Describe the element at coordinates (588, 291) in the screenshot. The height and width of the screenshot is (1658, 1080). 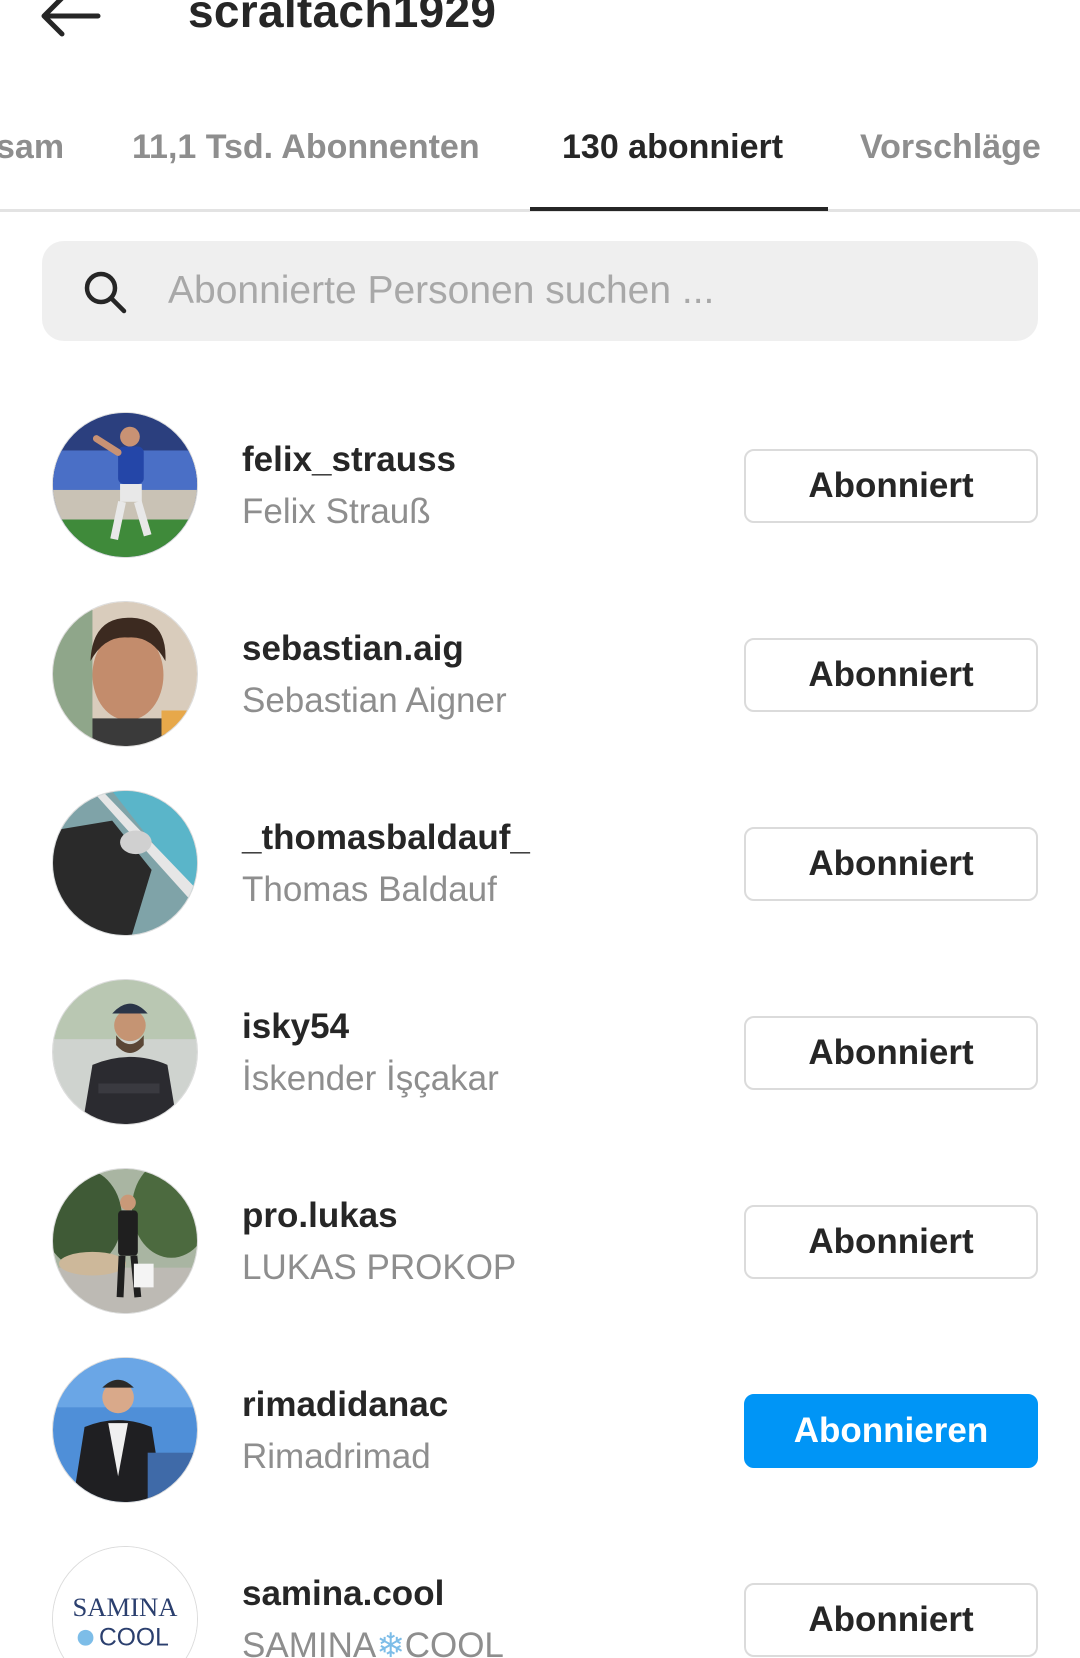
I see `search-input` at that location.